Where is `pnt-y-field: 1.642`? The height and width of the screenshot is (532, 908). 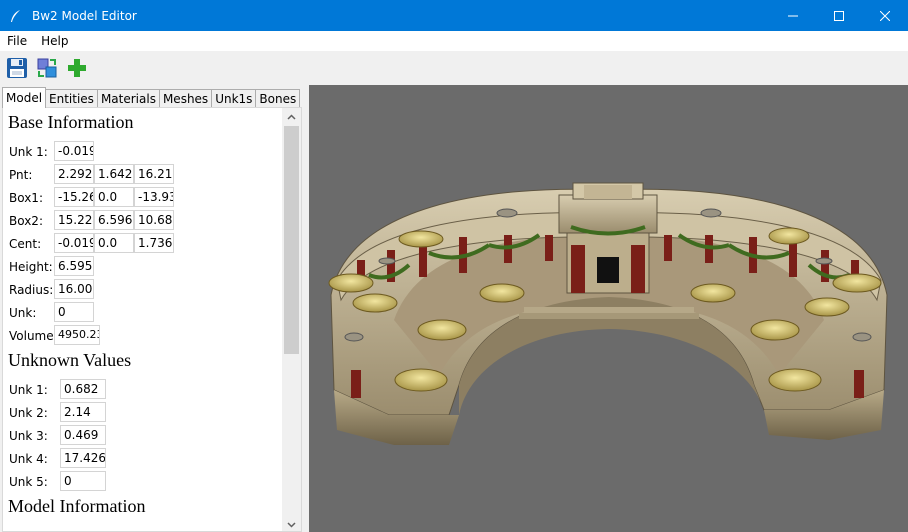 pnt-y-field: 1.642 is located at coordinates (114, 174).